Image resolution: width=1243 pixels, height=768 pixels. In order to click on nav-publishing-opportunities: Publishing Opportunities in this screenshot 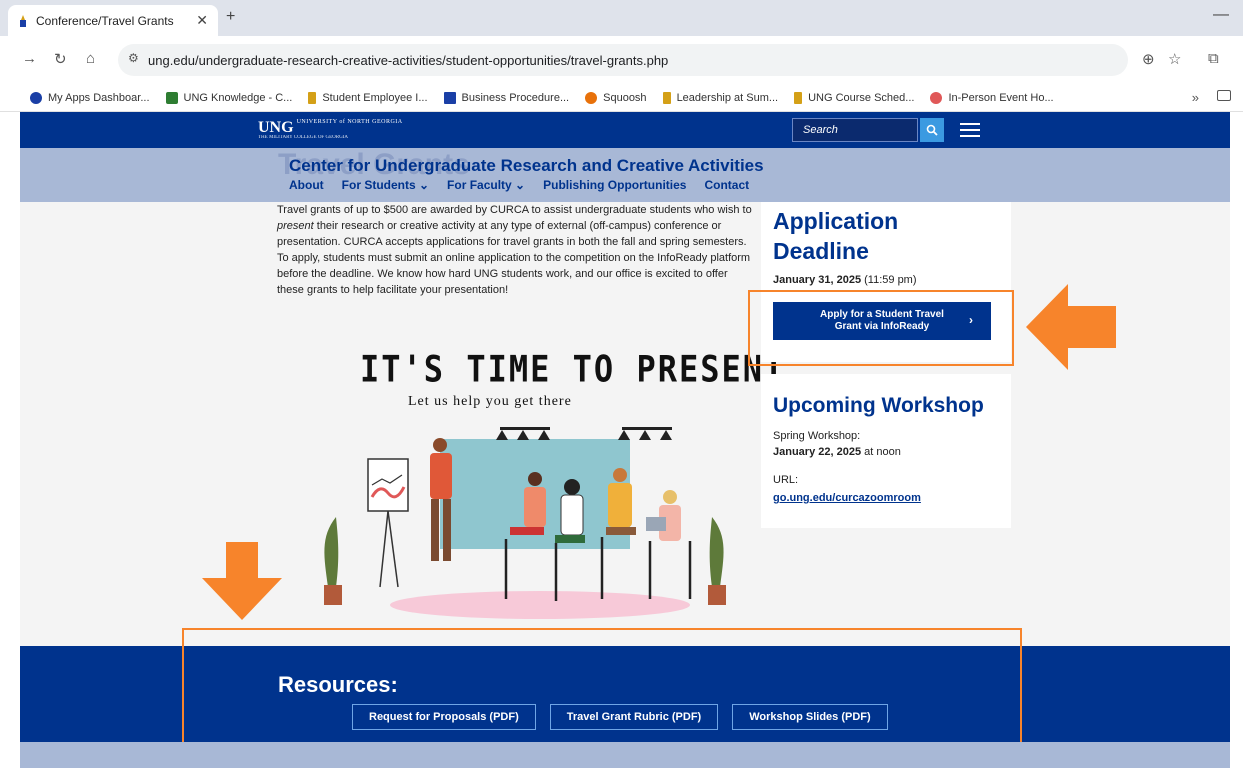, I will do `click(614, 185)`.